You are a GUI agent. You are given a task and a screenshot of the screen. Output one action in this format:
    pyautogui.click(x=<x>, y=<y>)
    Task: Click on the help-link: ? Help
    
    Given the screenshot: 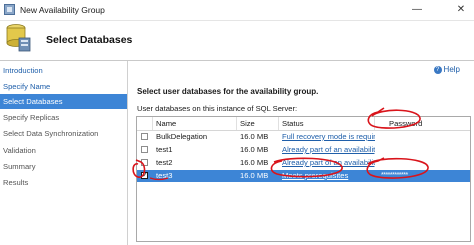 What is the action you would take?
    pyautogui.click(x=446, y=69)
    